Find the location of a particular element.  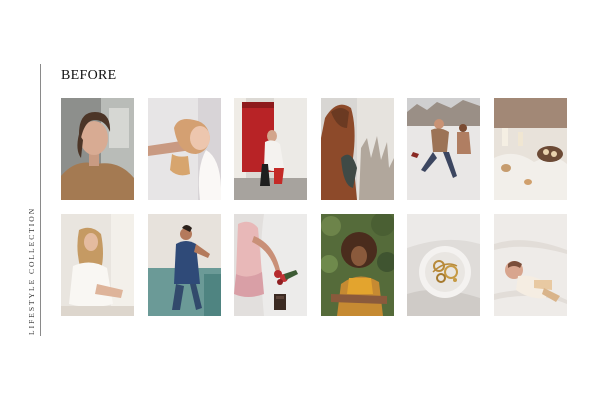

photo-woman-portrait is located at coordinates (97, 149).